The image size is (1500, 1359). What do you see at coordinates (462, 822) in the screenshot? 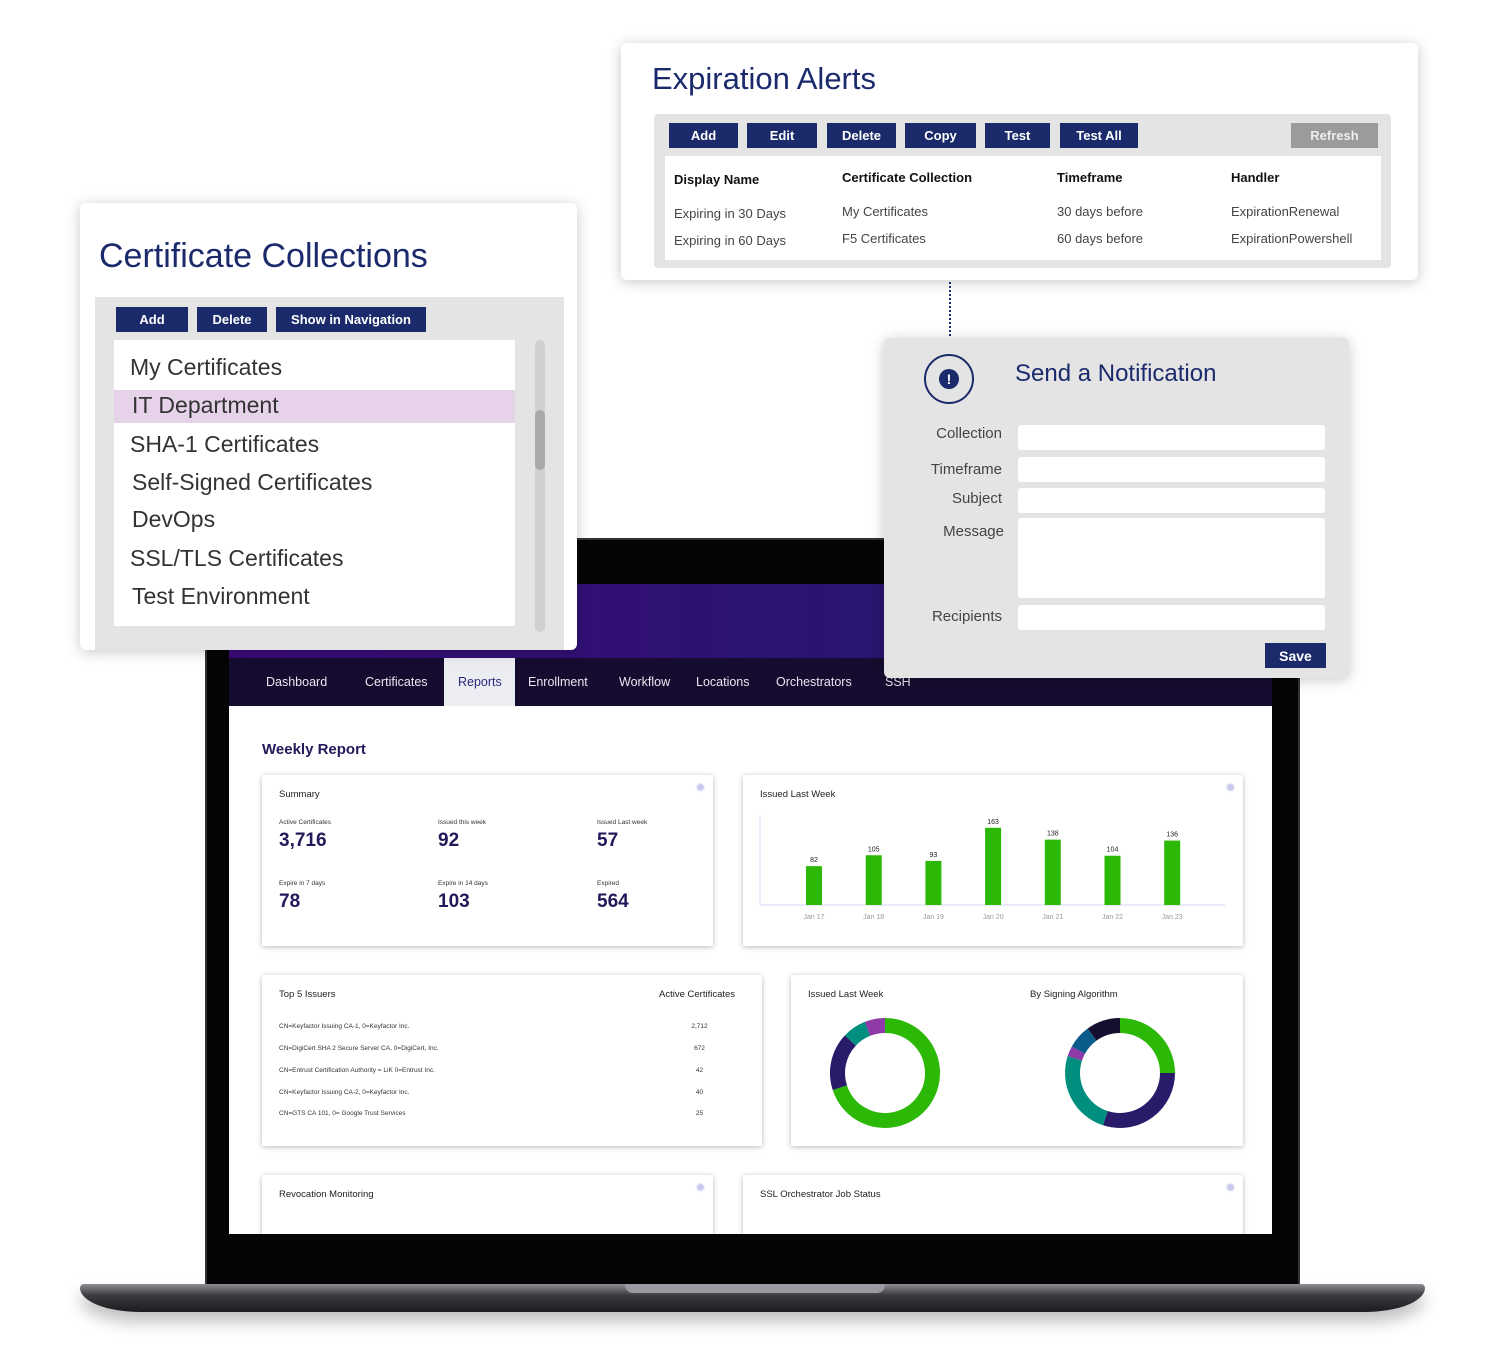
I see `stat-label: Issued this week` at bounding box center [462, 822].